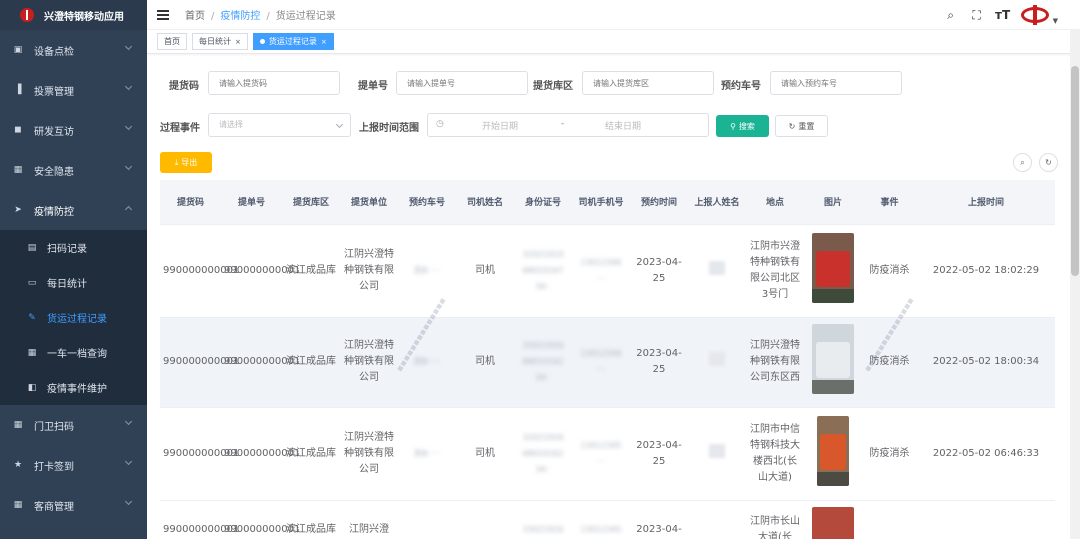 Image resolution: width=1080 pixels, height=539 pixels. What do you see at coordinates (977, 15) in the screenshot?
I see `fullscreen-icon: ⛶` at bounding box center [977, 15].